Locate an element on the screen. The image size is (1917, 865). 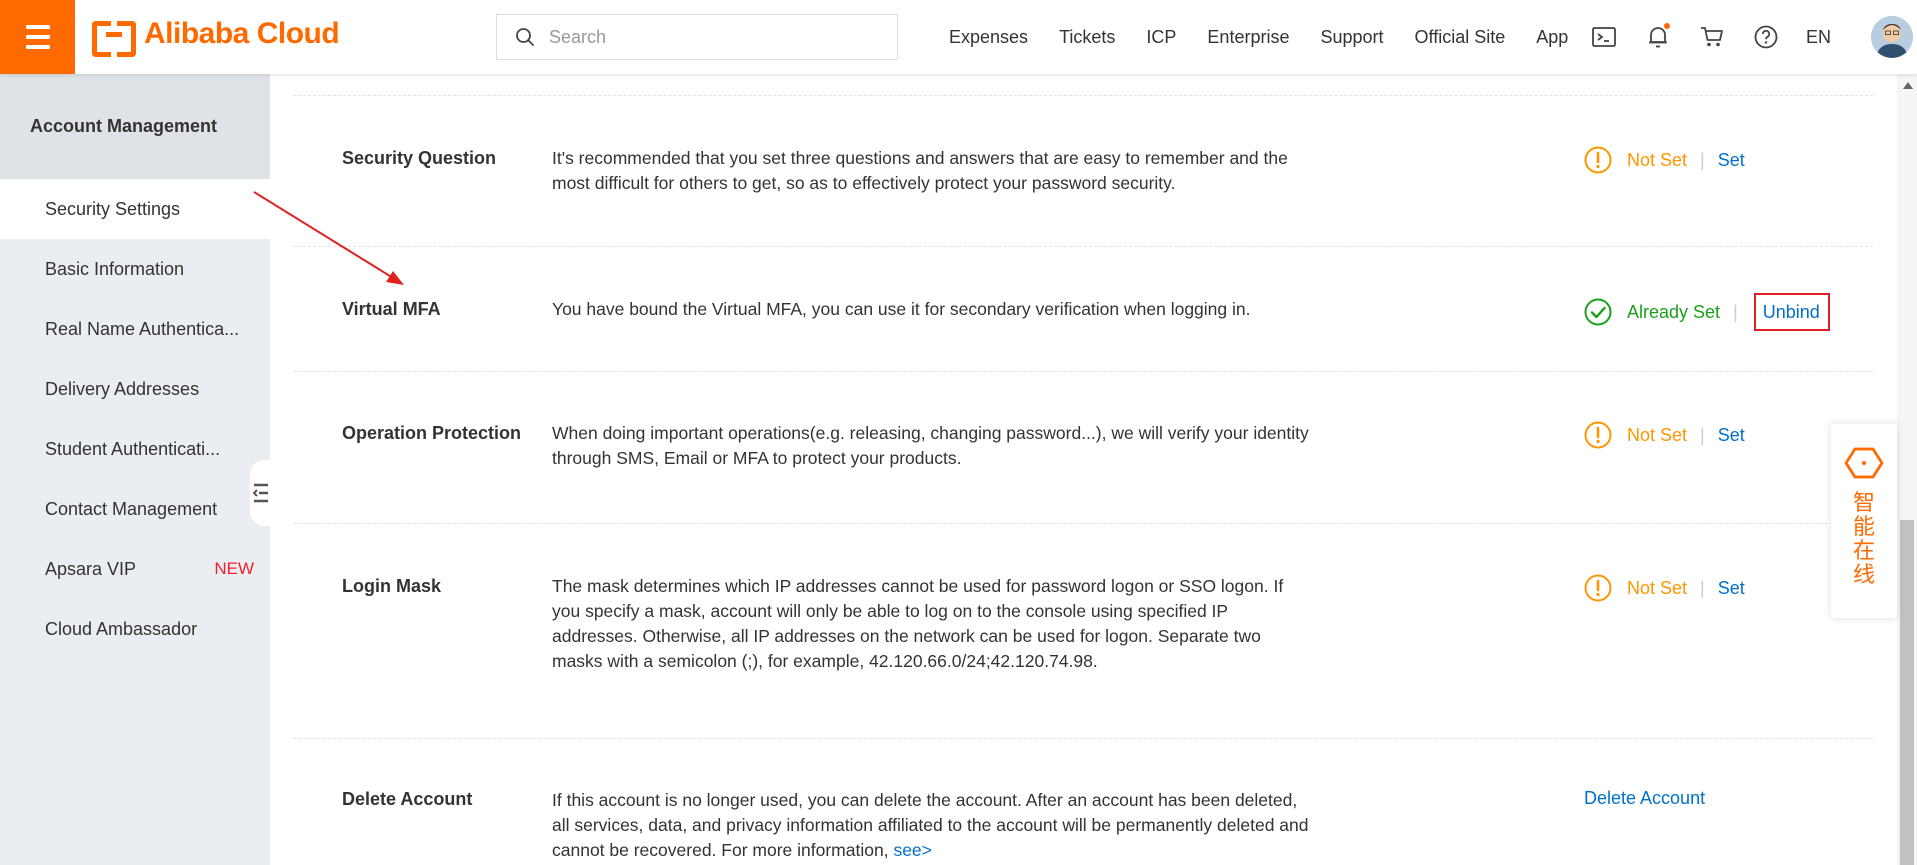
unbind-mfa-link: Unbind is located at coordinates (1791, 312).